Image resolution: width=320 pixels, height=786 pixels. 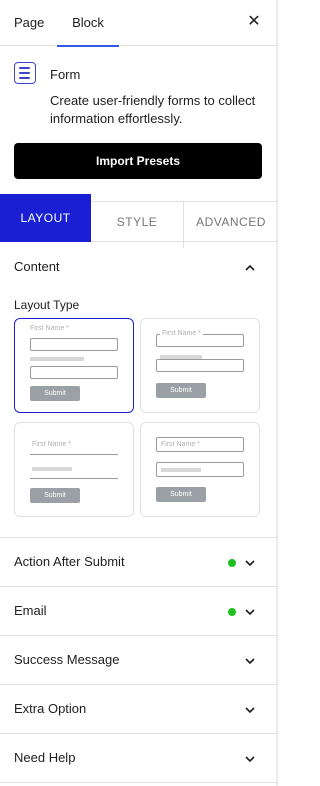 I want to click on panel-action-after-submit: Action After Submit, so click(x=139, y=562).